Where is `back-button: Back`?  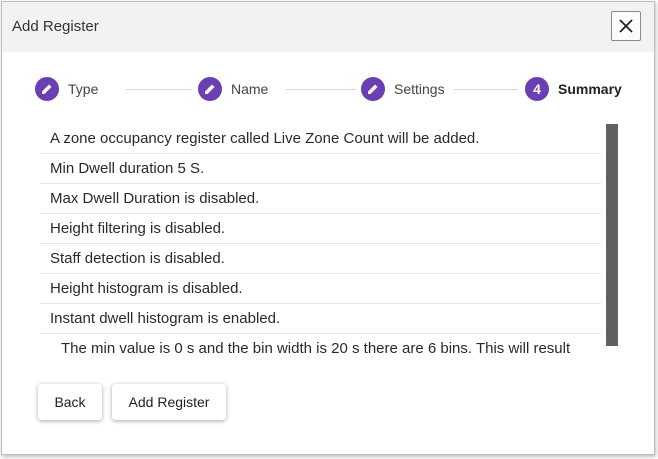
back-button: Back is located at coordinates (70, 402).